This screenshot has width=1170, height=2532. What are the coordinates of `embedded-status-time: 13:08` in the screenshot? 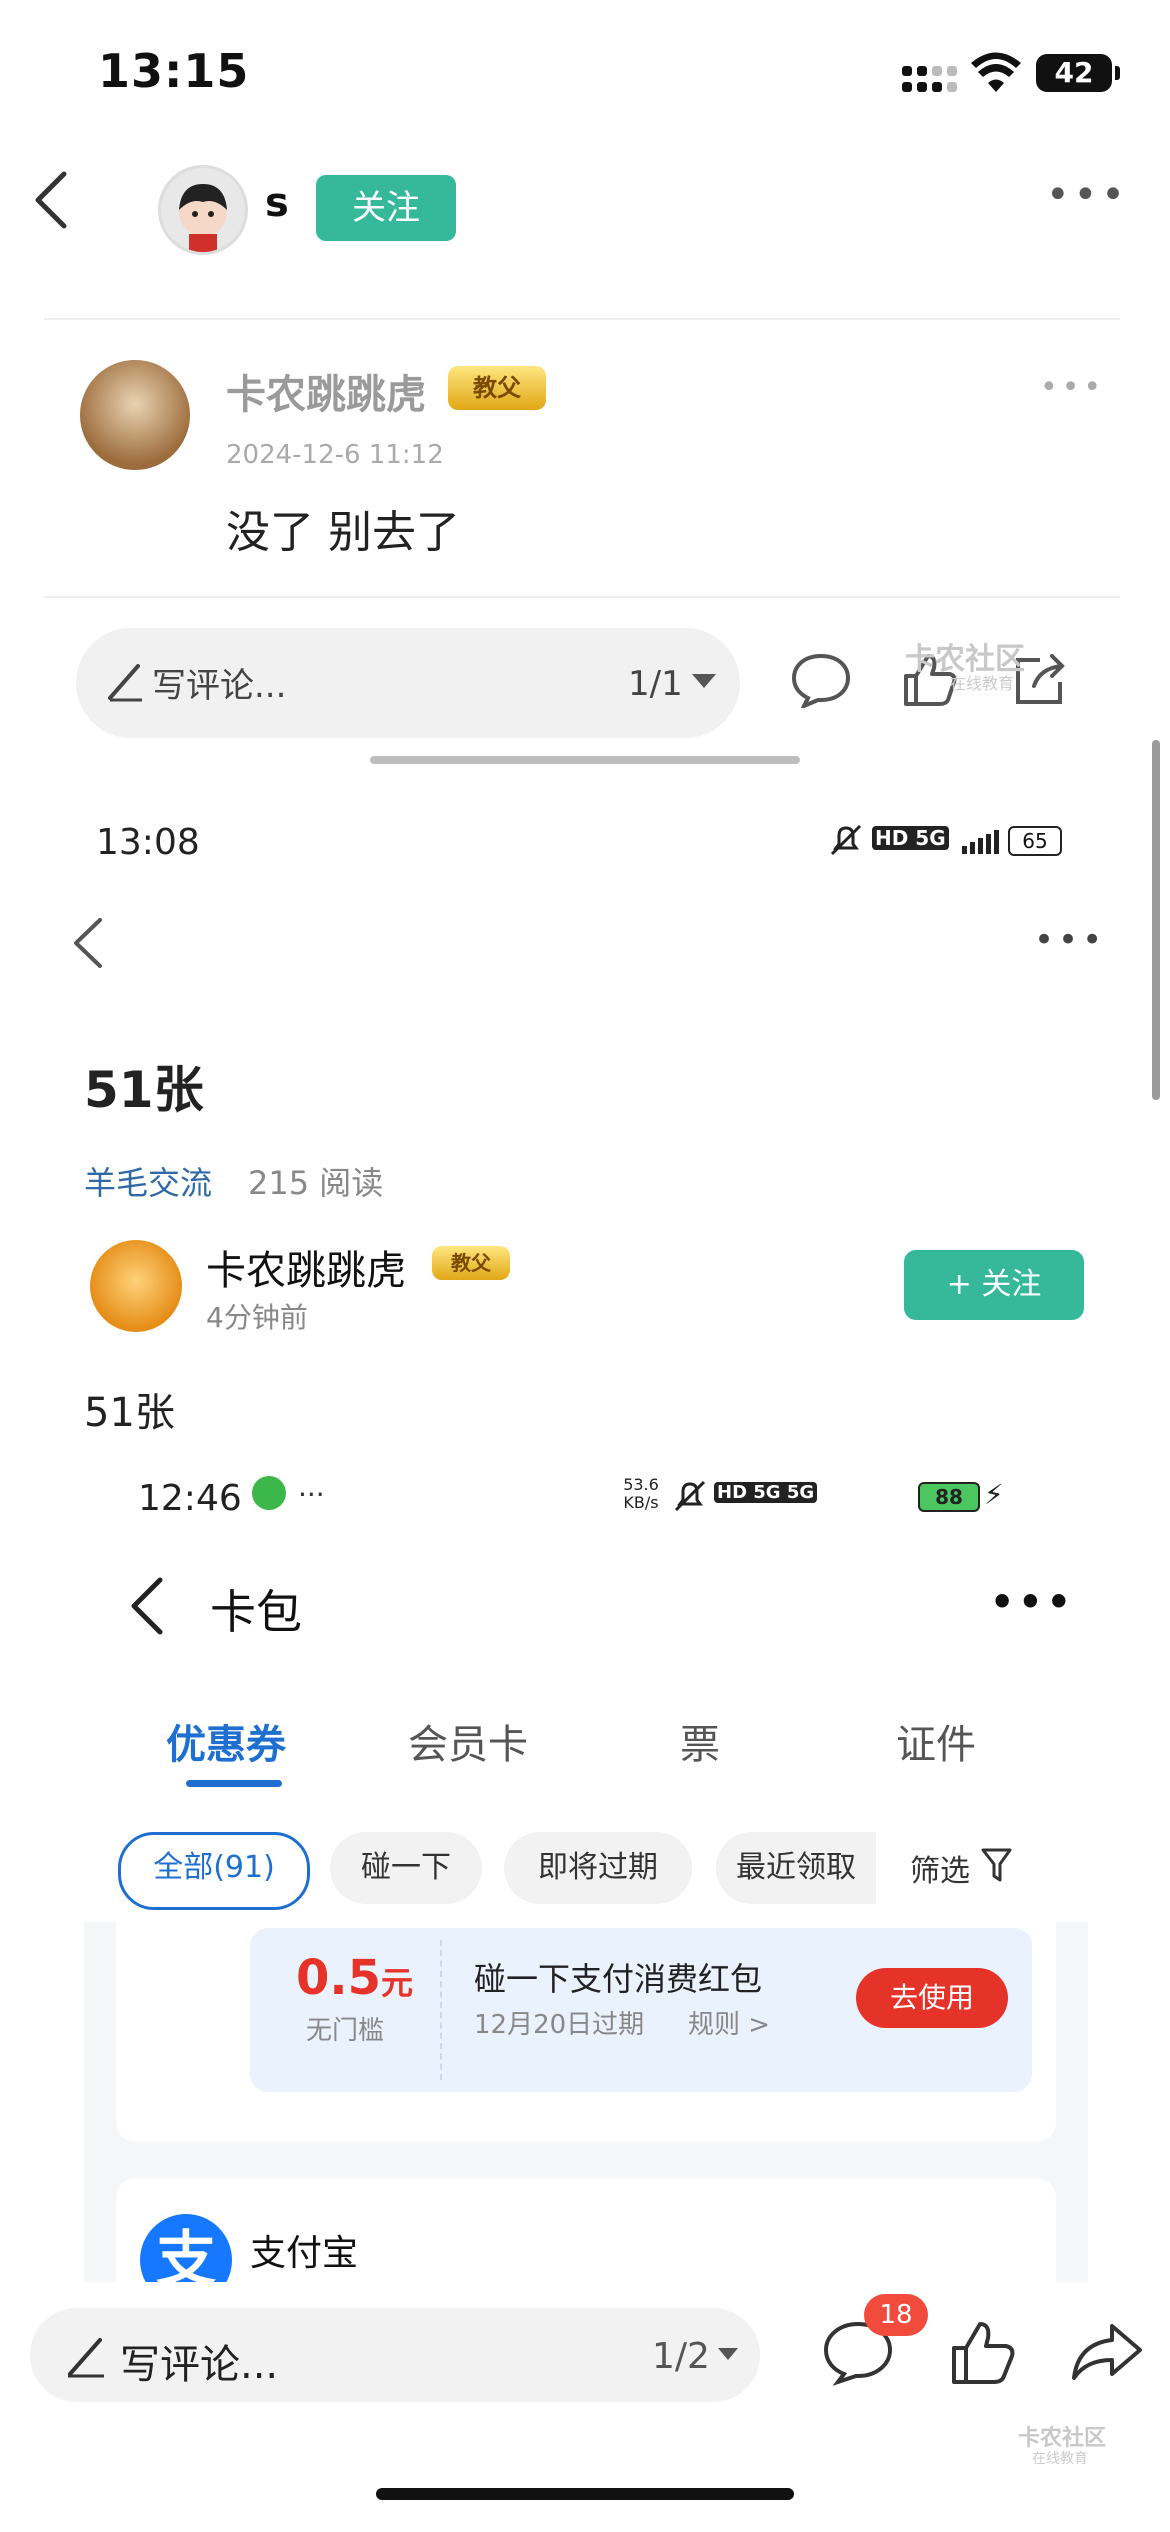 It's located at (148, 842).